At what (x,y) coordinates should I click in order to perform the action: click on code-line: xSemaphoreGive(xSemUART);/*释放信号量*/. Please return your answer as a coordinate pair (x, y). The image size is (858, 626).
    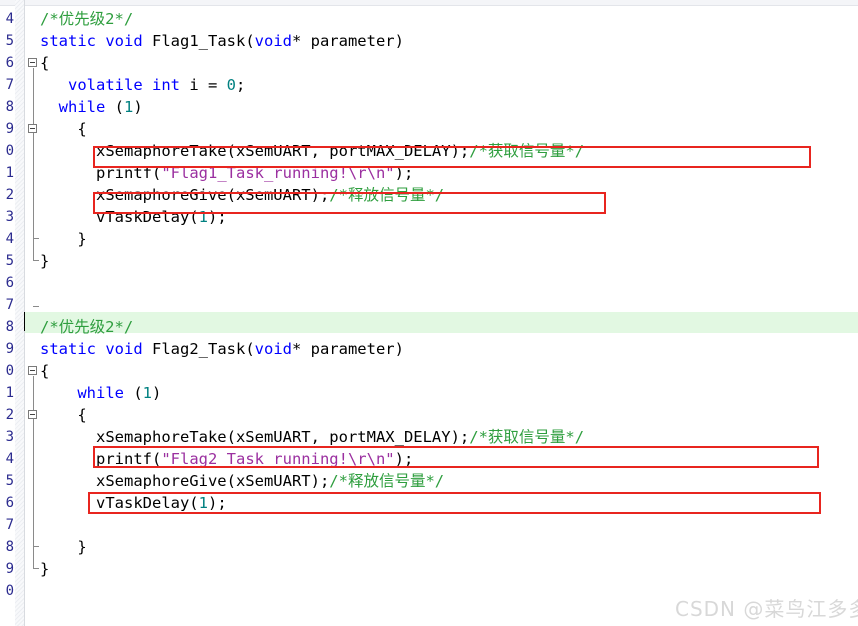
    Looking at the image, I should click on (242, 481).